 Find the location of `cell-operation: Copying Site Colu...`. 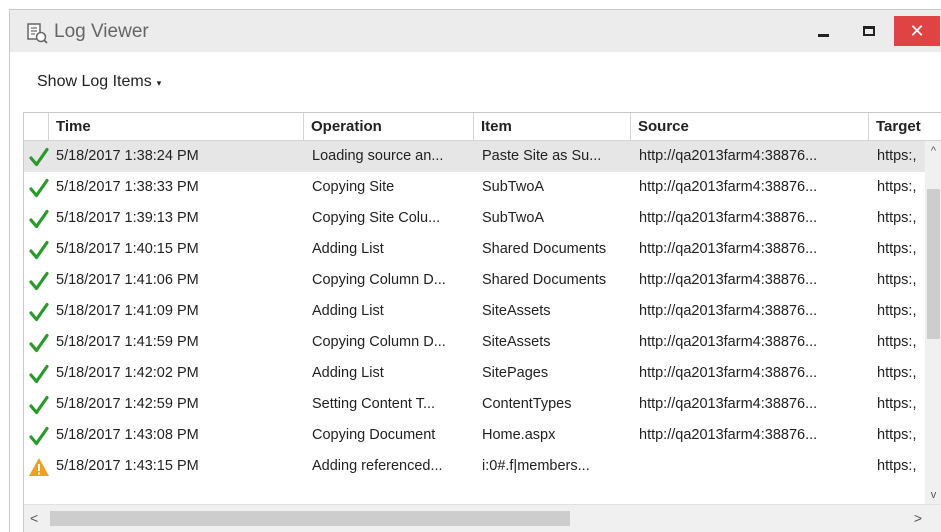

cell-operation: Copying Site Colu... is located at coordinates (376, 218).